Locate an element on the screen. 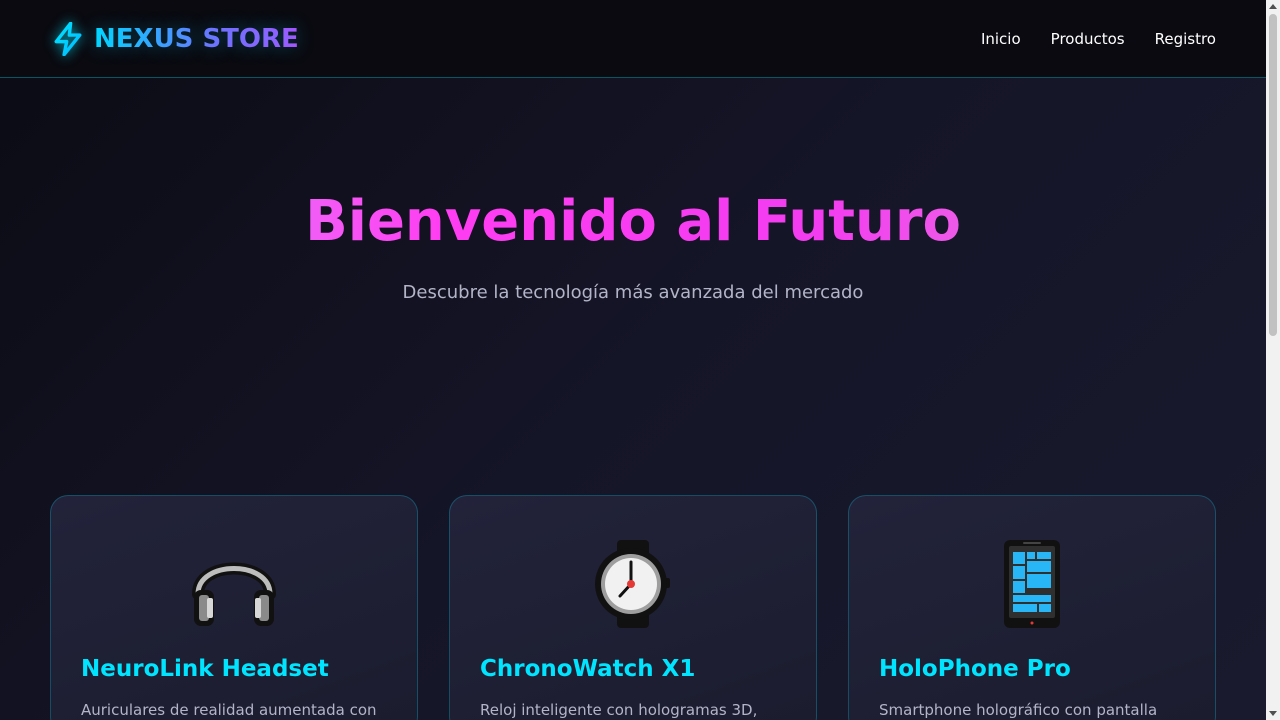 Image resolution: width=1280 pixels, height=720 pixels. nav-link-inicio: Inicio is located at coordinates (1001, 39).